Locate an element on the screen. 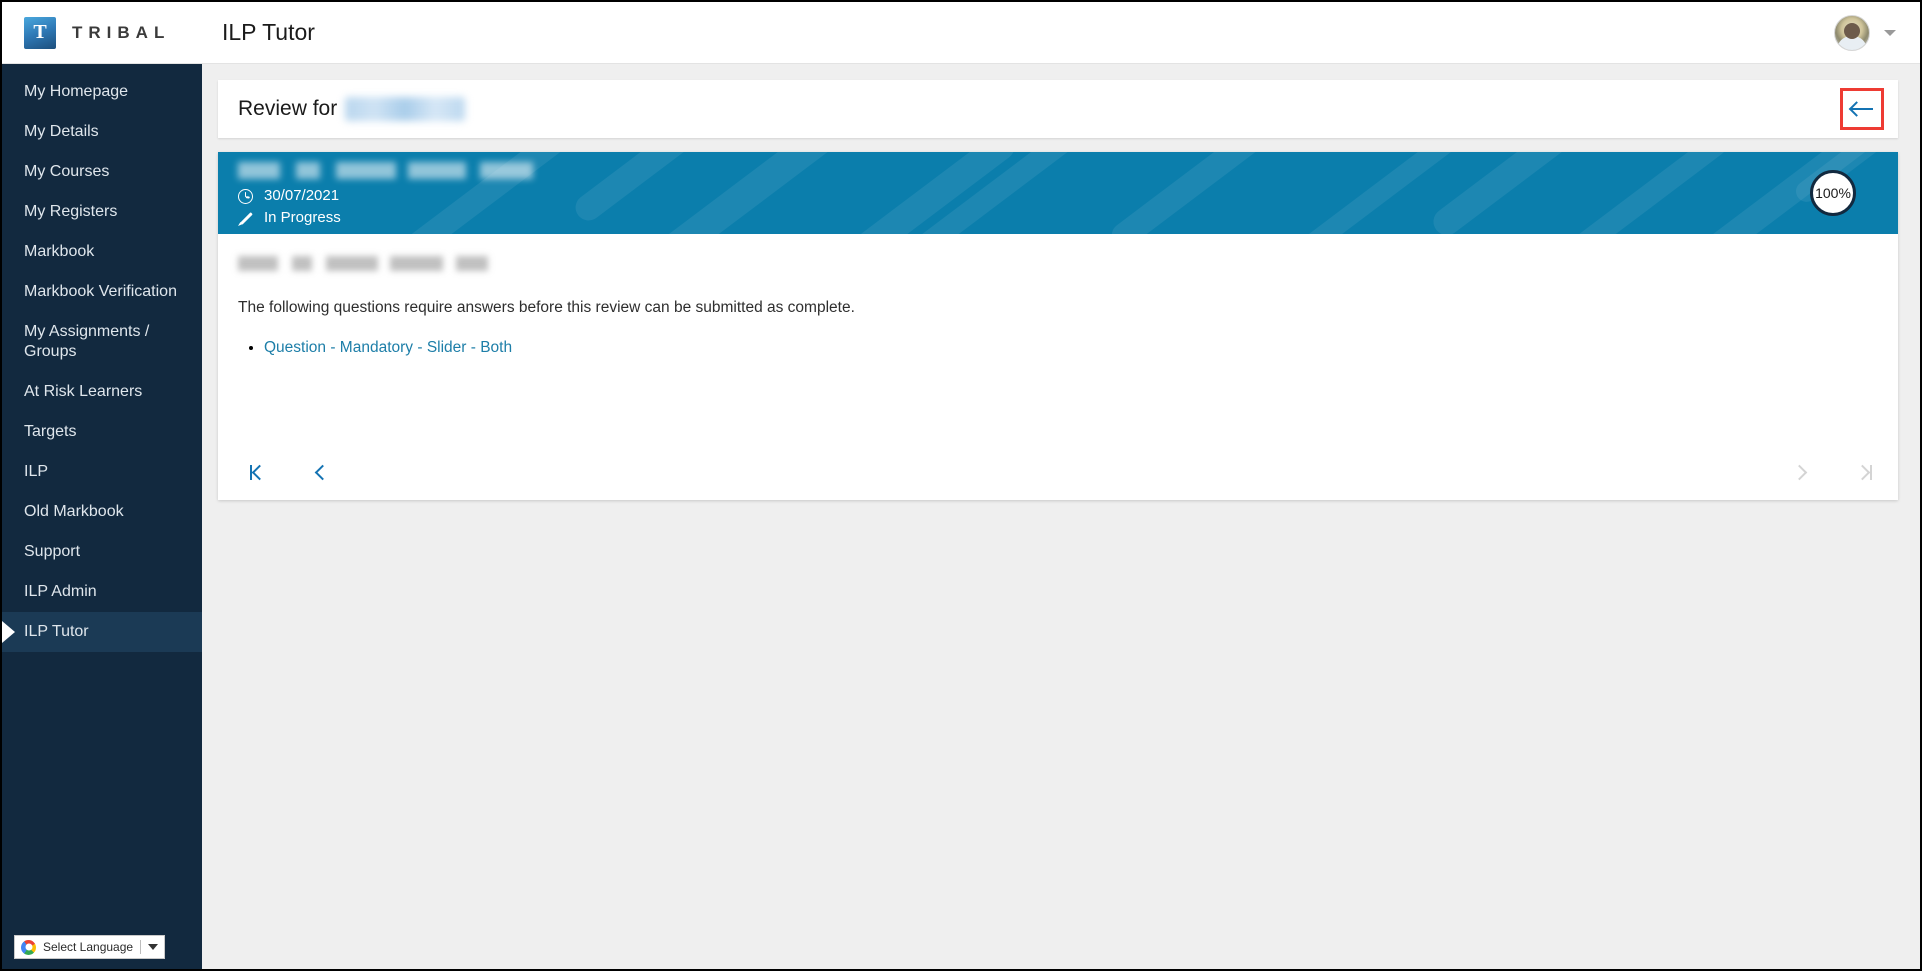  page-title: ILP Tutor is located at coordinates (268, 32).